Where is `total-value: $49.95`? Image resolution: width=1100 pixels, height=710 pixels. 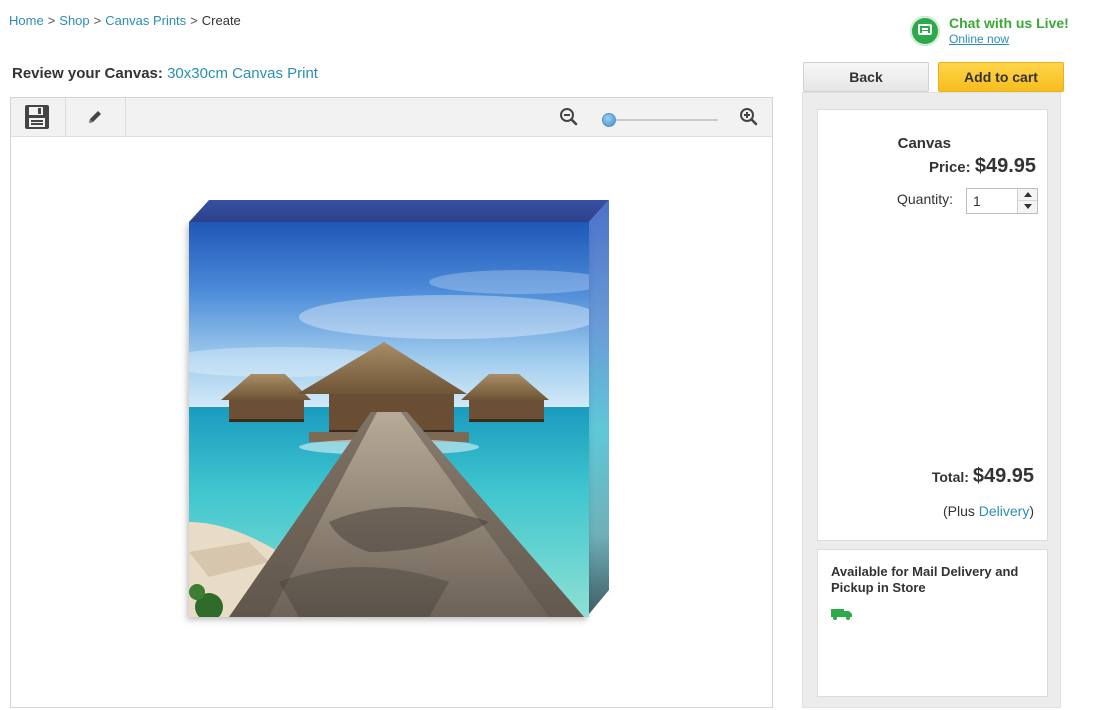
total-value: $49.95 is located at coordinates (1003, 476).